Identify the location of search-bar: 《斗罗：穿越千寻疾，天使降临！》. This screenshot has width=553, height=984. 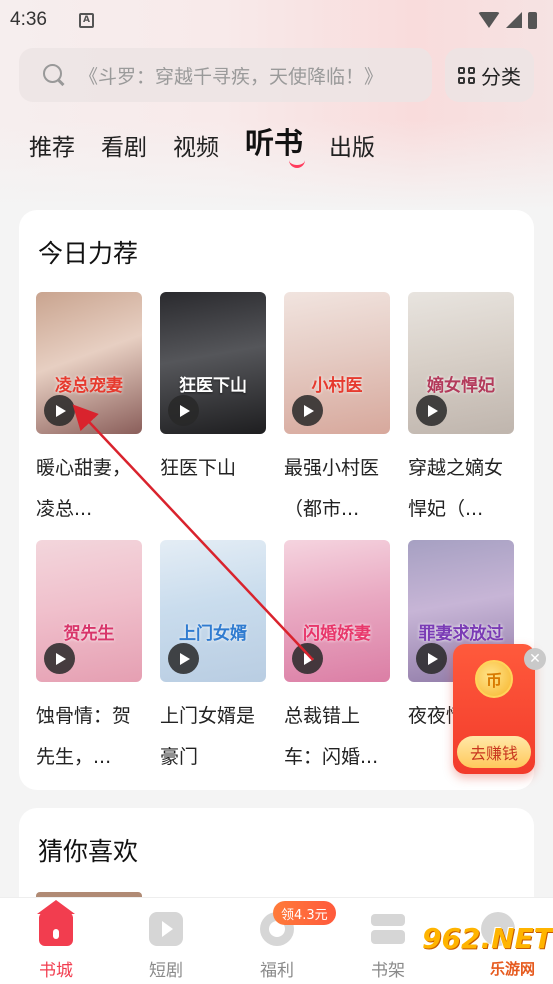
(225, 75).